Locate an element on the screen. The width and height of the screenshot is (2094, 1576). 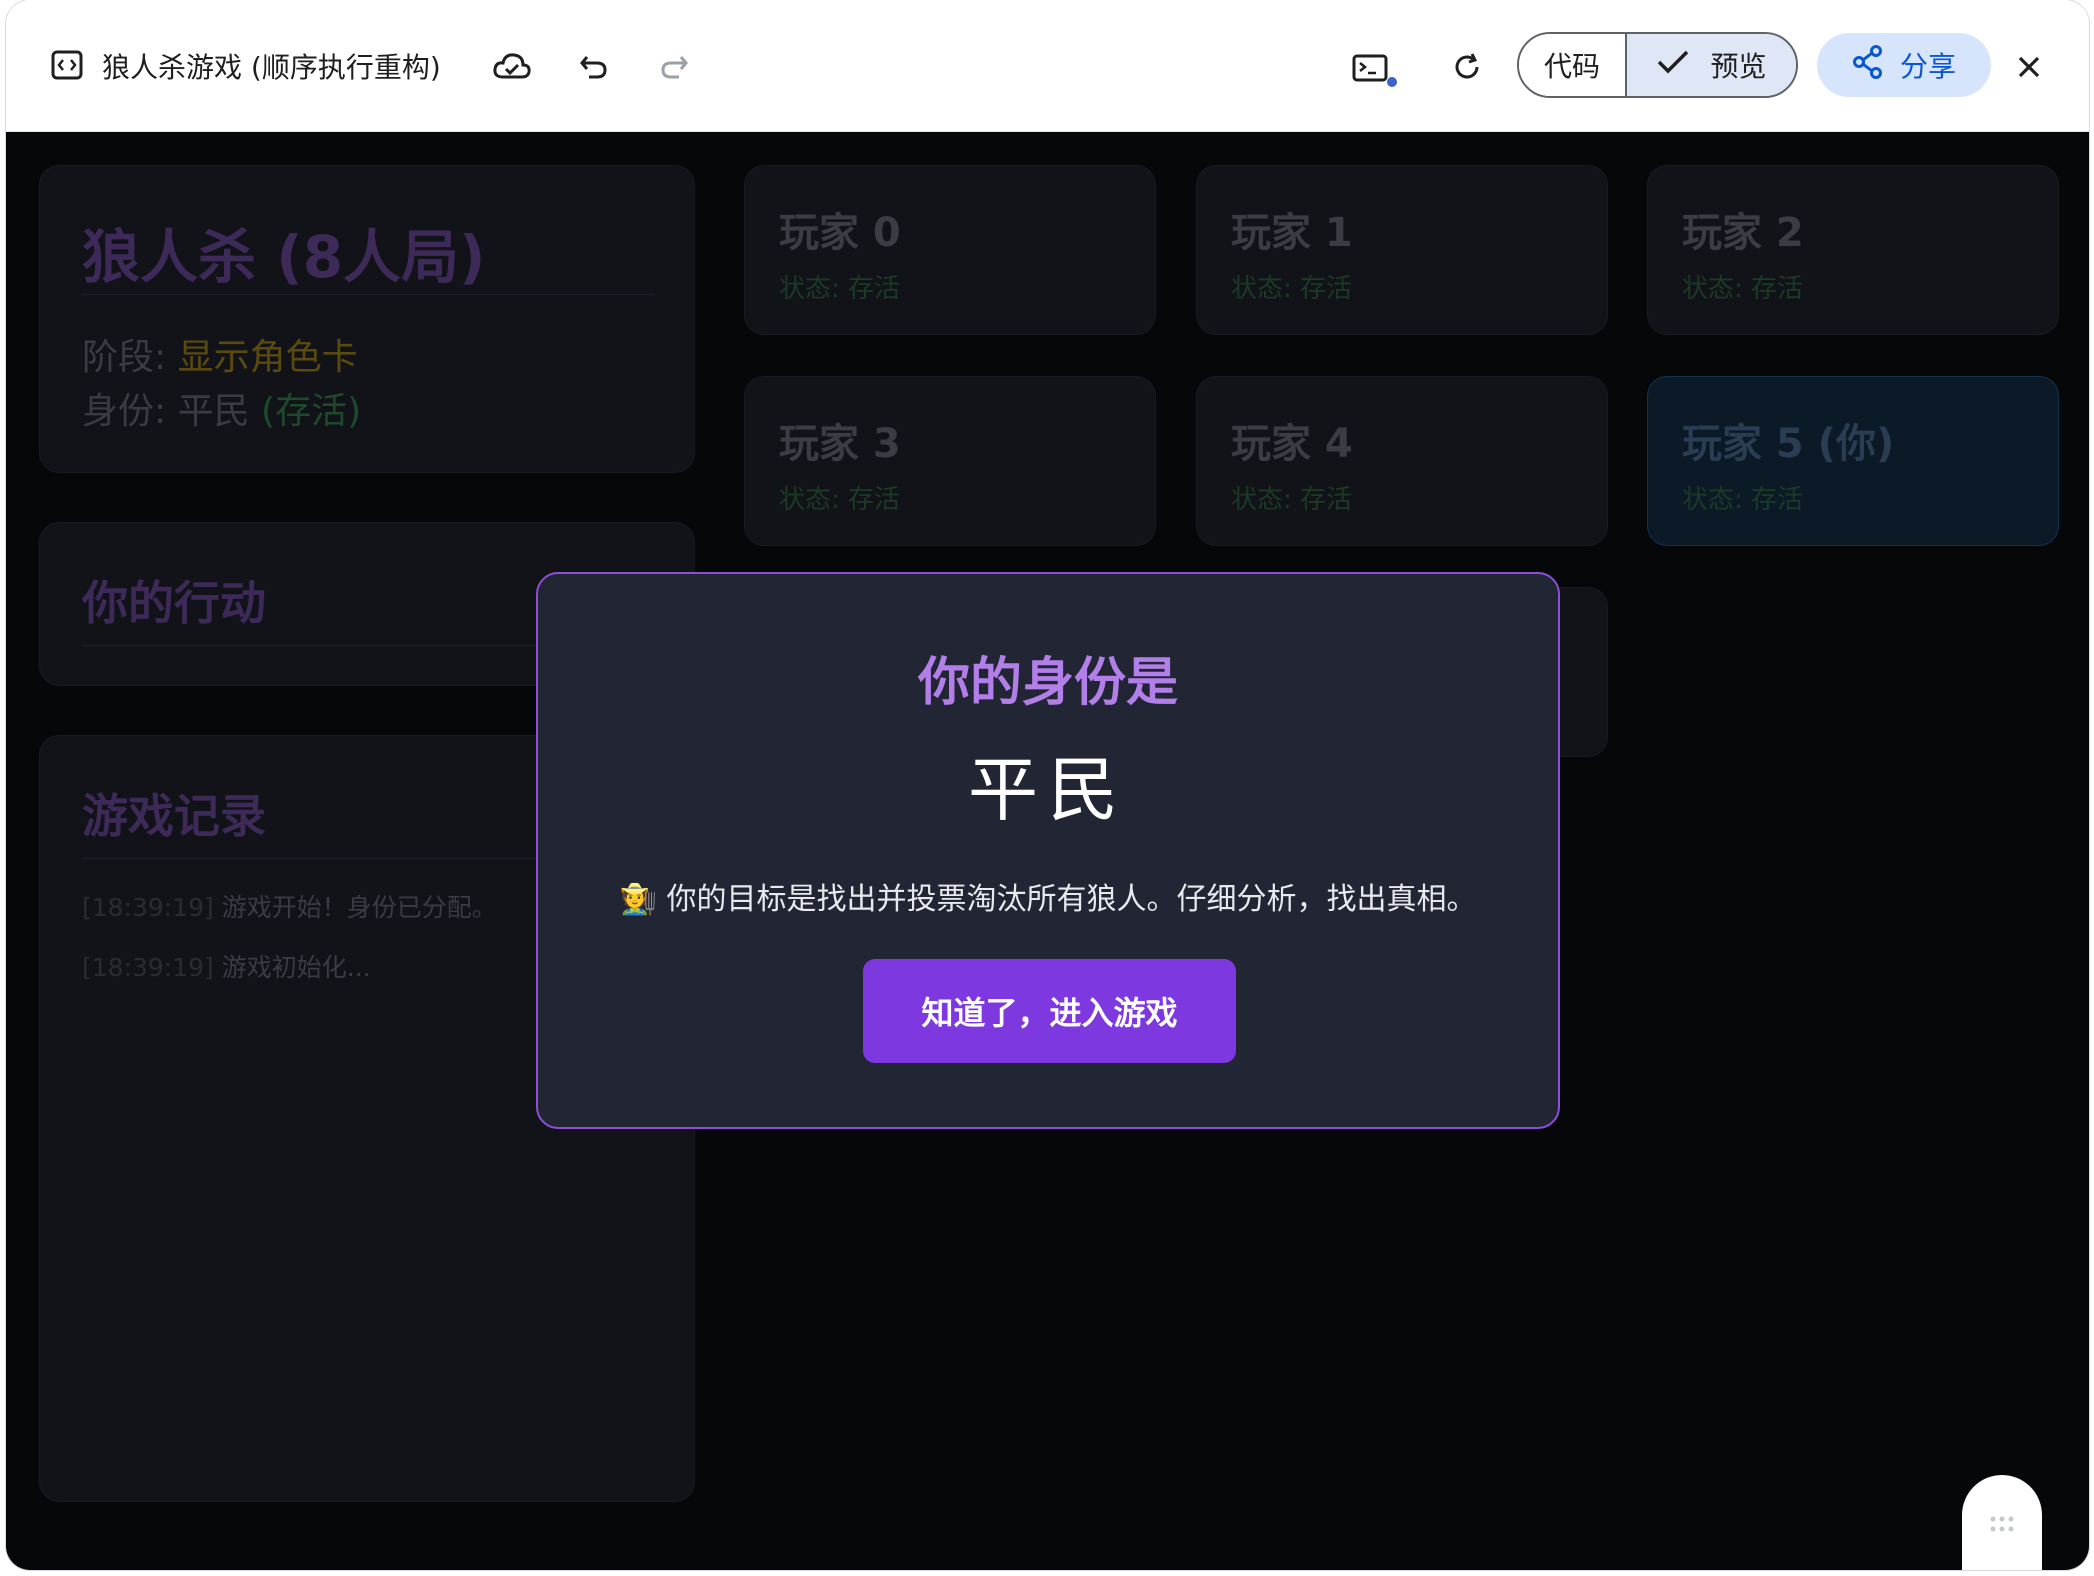
code-tab-button: 代码 is located at coordinates (1573, 65).